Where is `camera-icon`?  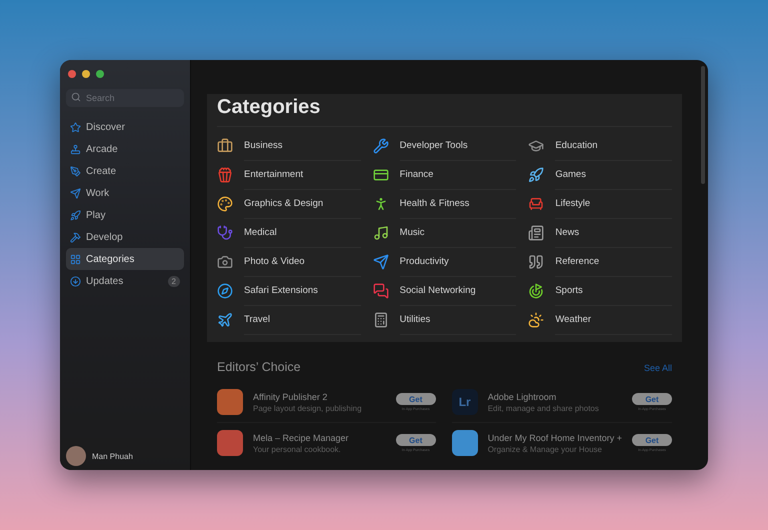
camera-icon is located at coordinates (225, 262).